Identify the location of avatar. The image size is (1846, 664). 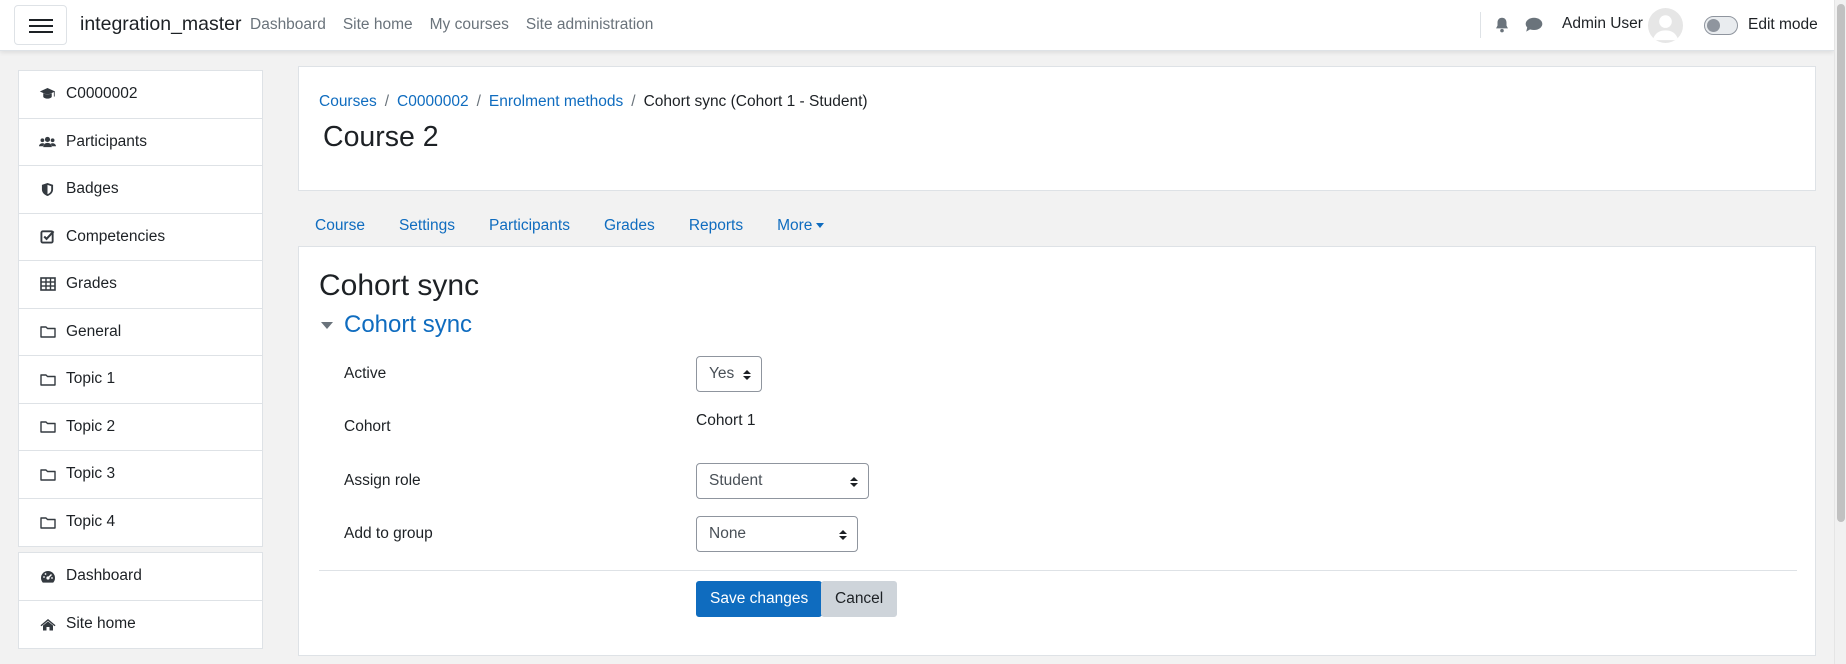
(1665, 25).